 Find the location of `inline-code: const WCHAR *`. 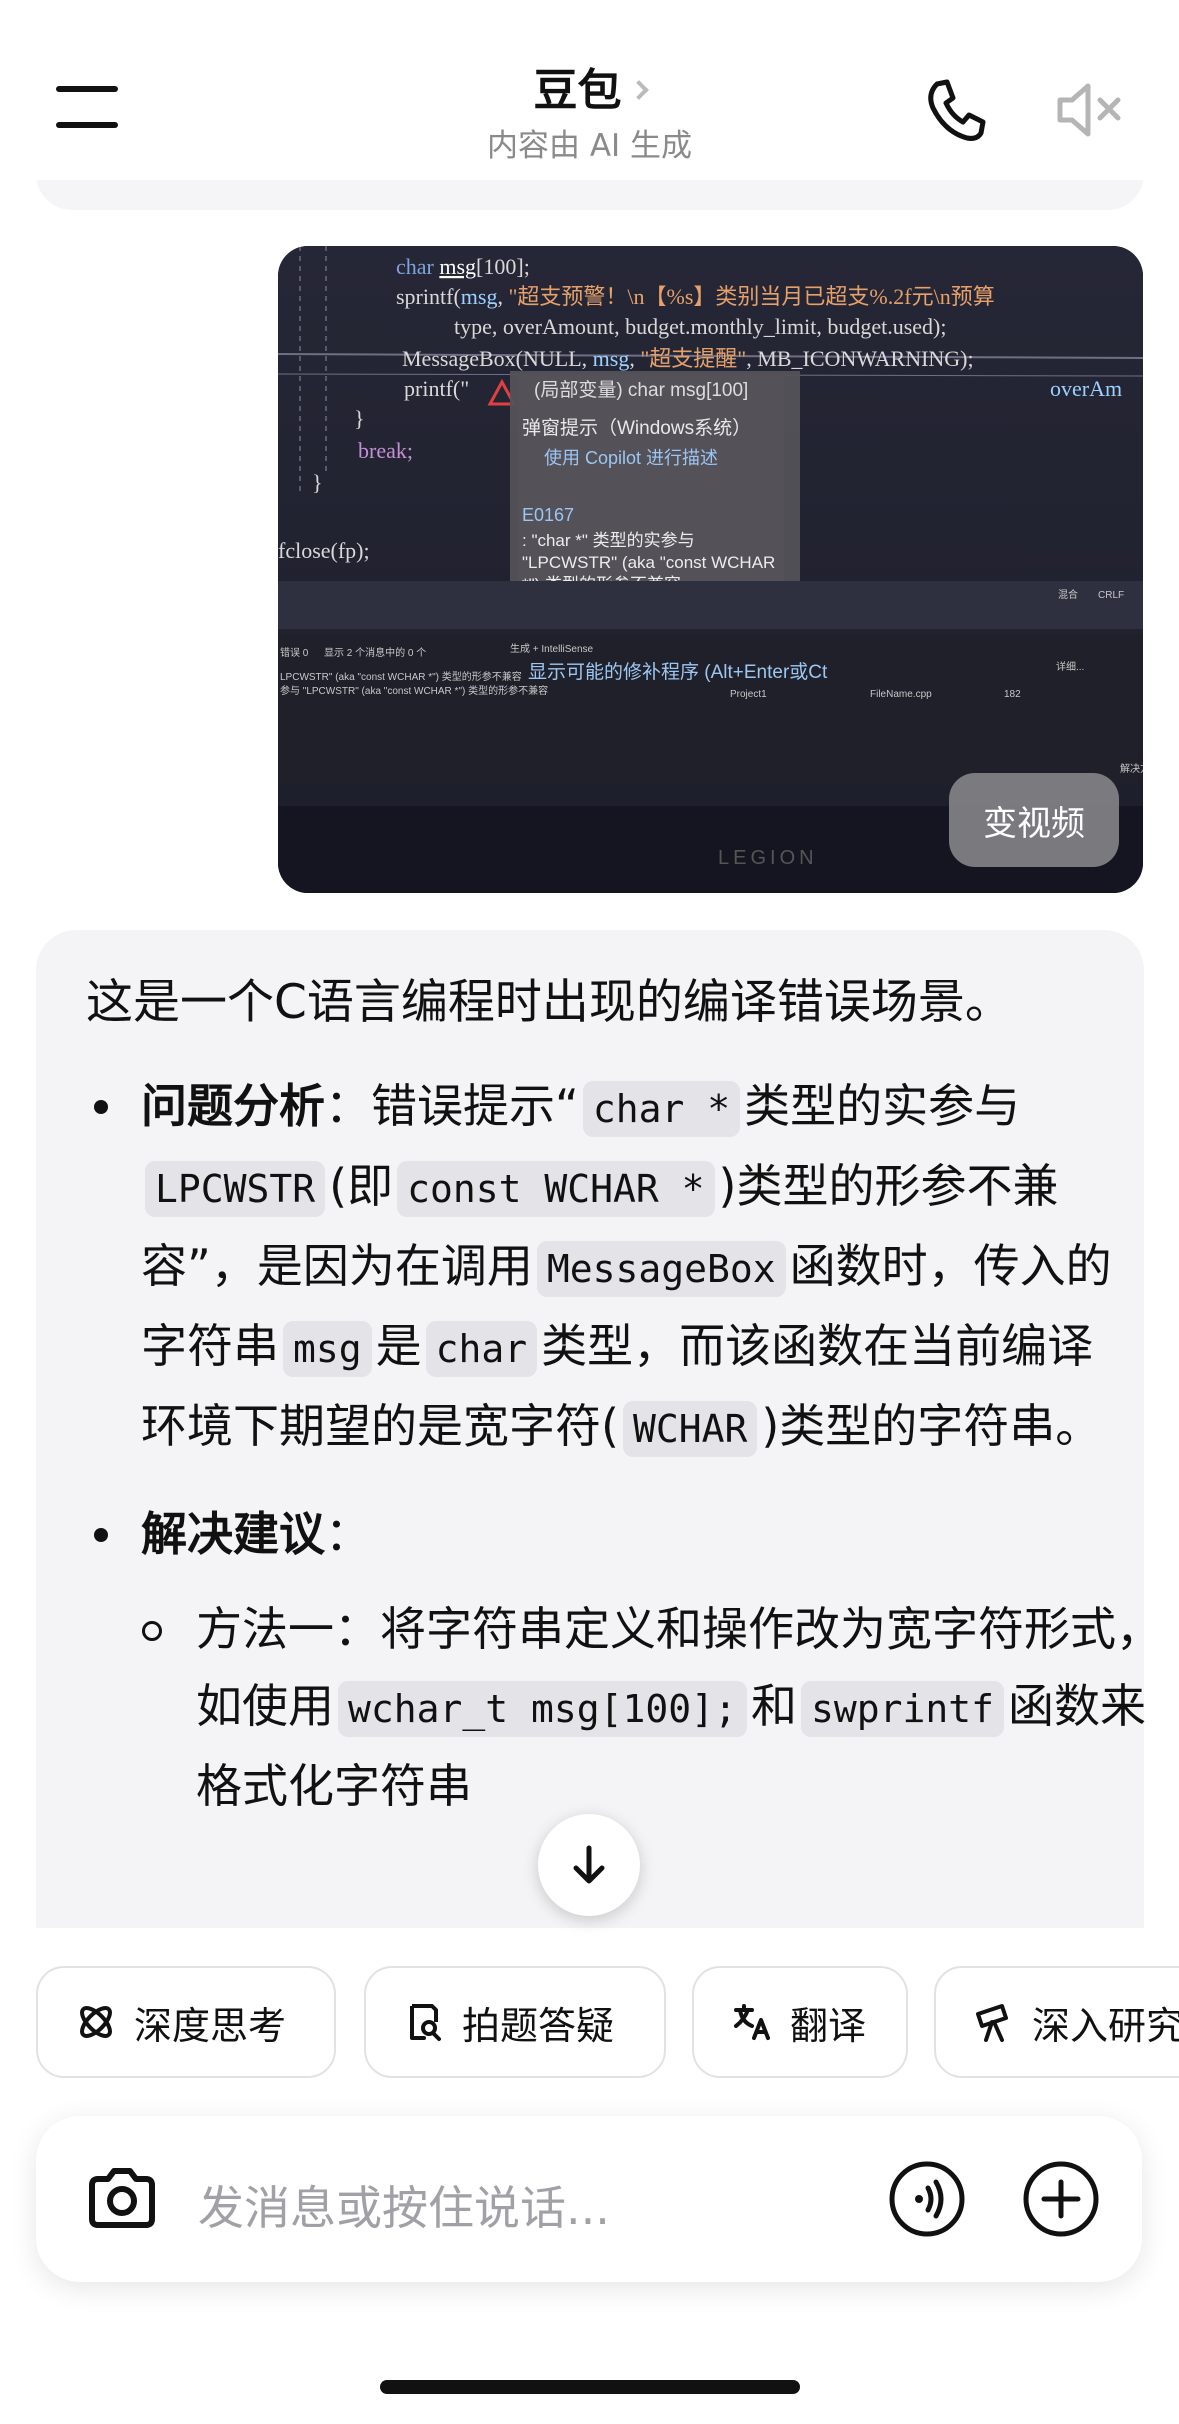

inline-code: const WCHAR * is located at coordinates (556, 1189).